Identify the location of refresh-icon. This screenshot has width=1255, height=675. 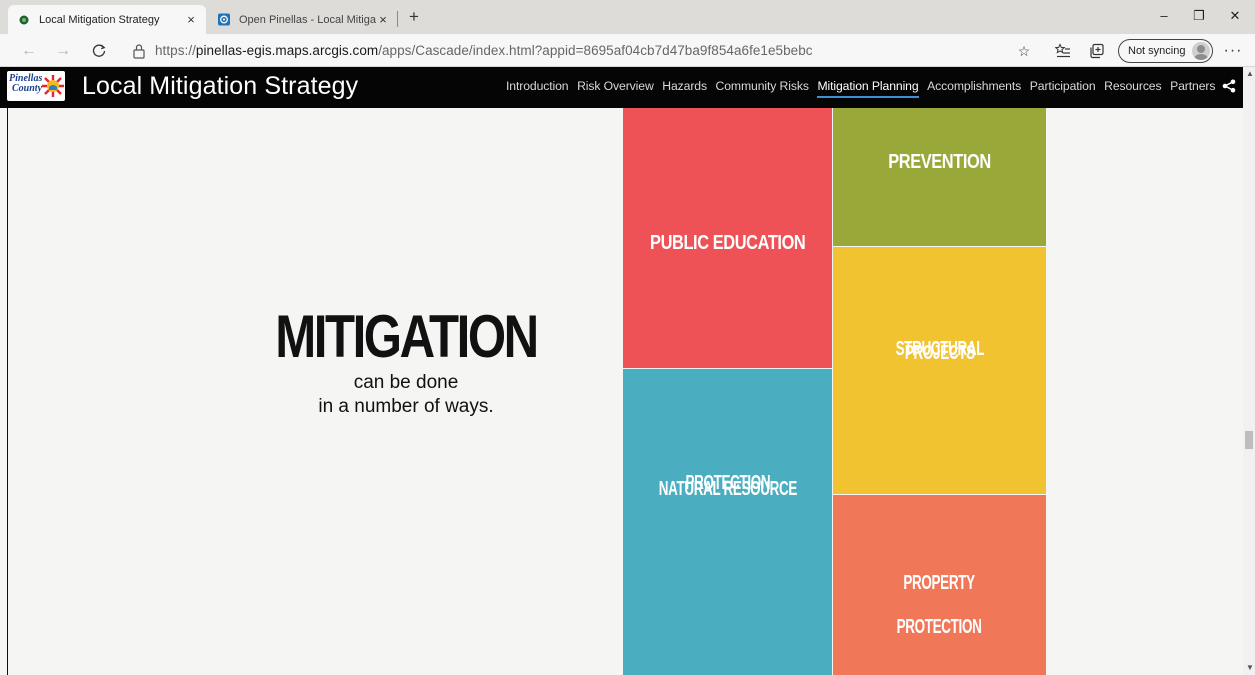
(99, 51).